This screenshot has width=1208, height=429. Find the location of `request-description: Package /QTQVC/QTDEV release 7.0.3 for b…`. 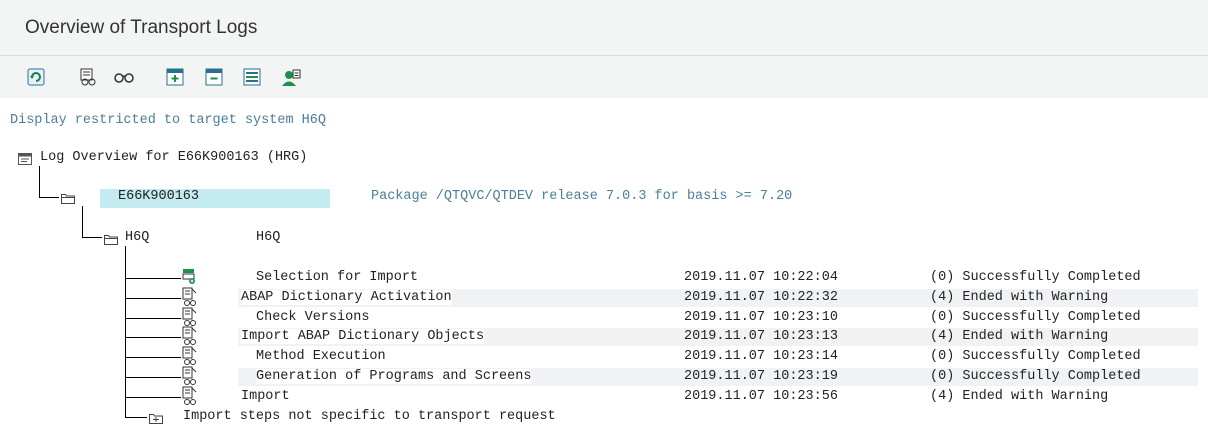

request-description: Package /QTQVC/QTDEV release 7.0.3 for b… is located at coordinates (582, 196).